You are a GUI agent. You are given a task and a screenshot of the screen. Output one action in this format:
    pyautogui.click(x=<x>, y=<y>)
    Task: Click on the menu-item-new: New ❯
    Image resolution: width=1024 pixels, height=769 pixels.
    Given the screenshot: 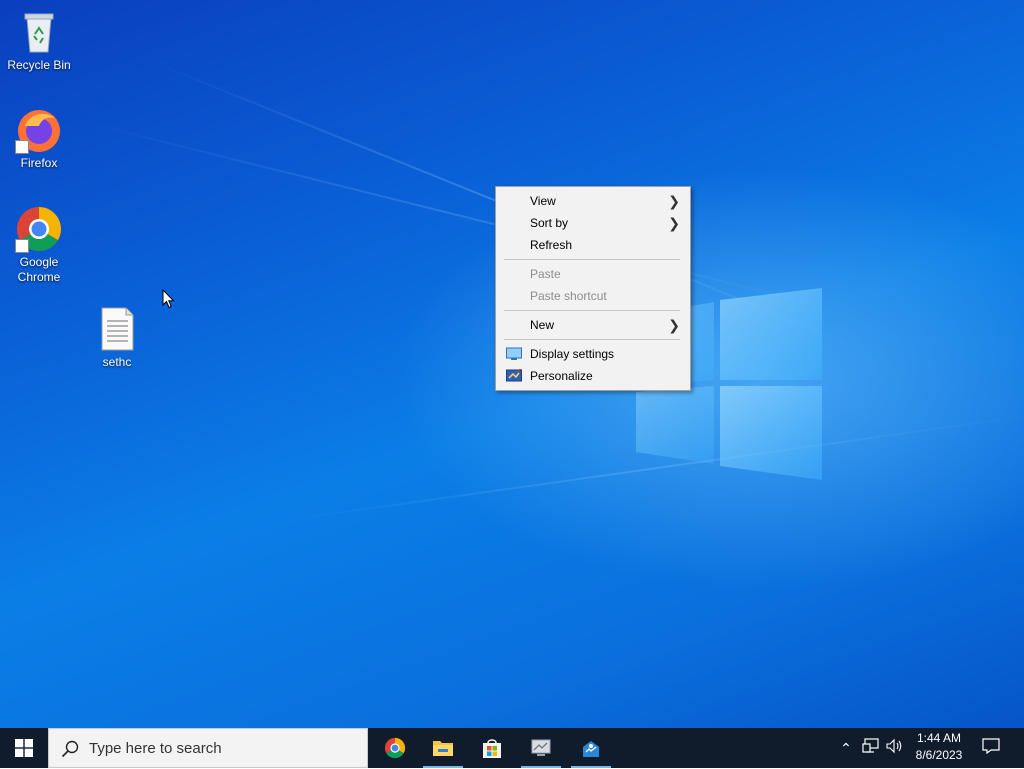 What is the action you would take?
    pyautogui.click(x=593, y=325)
    